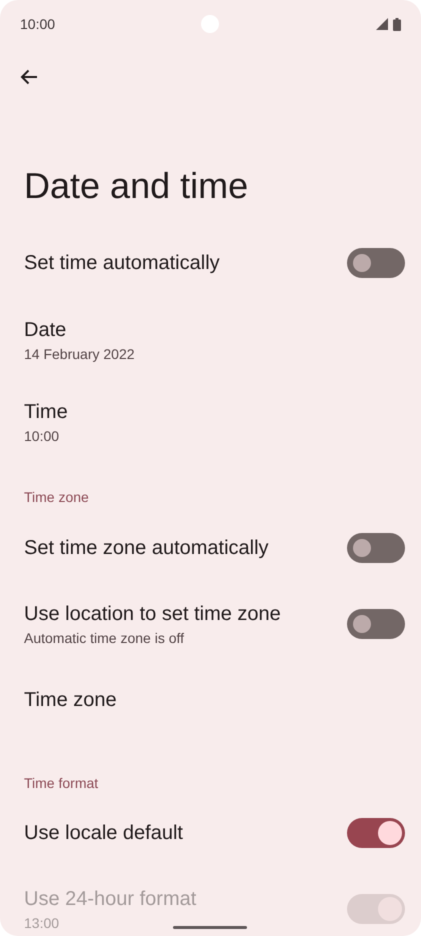  What do you see at coordinates (42, 436) in the screenshot?
I see `item-subtitle: 10:00` at bounding box center [42, 436].